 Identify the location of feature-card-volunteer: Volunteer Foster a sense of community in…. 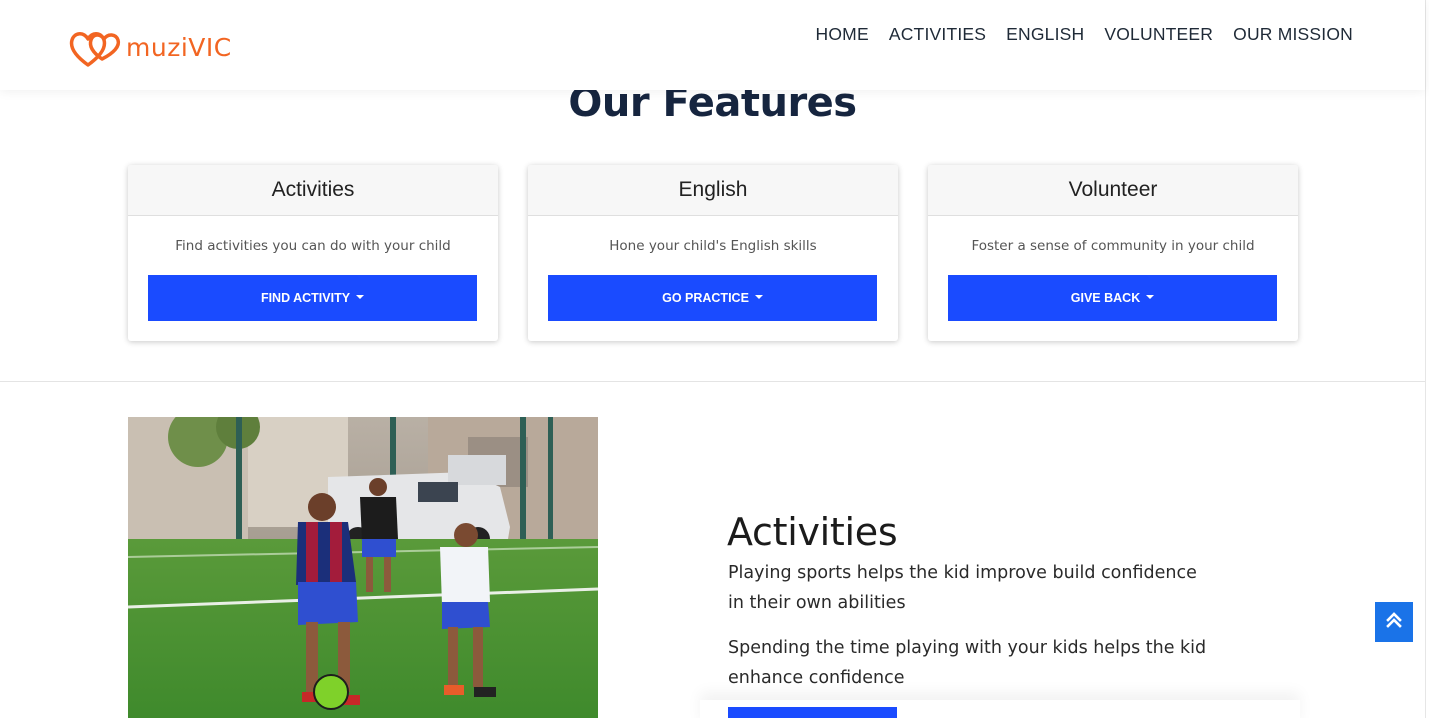
(1113, 253).